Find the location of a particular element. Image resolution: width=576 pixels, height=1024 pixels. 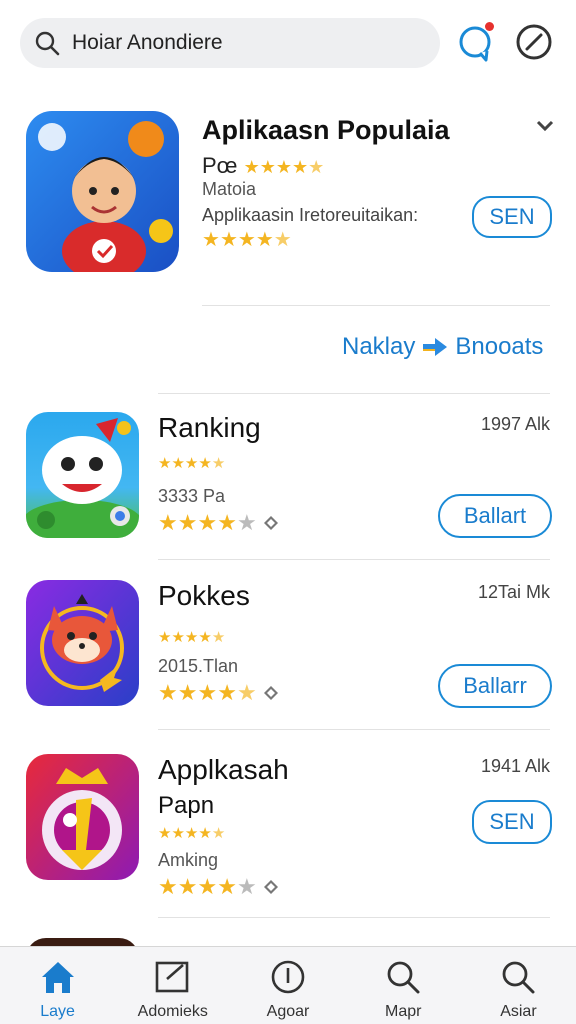

app-size: 1941 Alk is located at coordinates (515, 766).